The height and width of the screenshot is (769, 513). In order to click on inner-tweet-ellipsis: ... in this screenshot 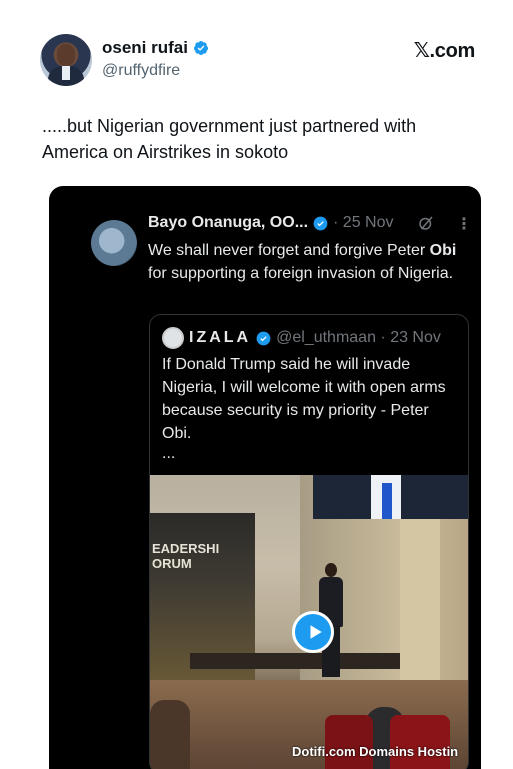, I will do `click(169, 453)`.